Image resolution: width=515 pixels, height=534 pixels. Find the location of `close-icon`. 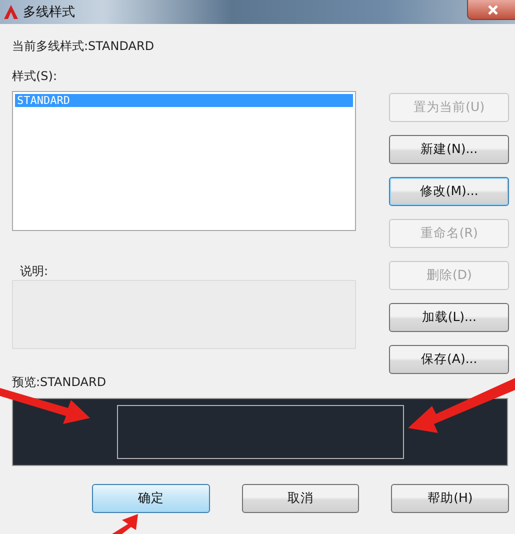

close-icon is located at coordinates (493, 10).